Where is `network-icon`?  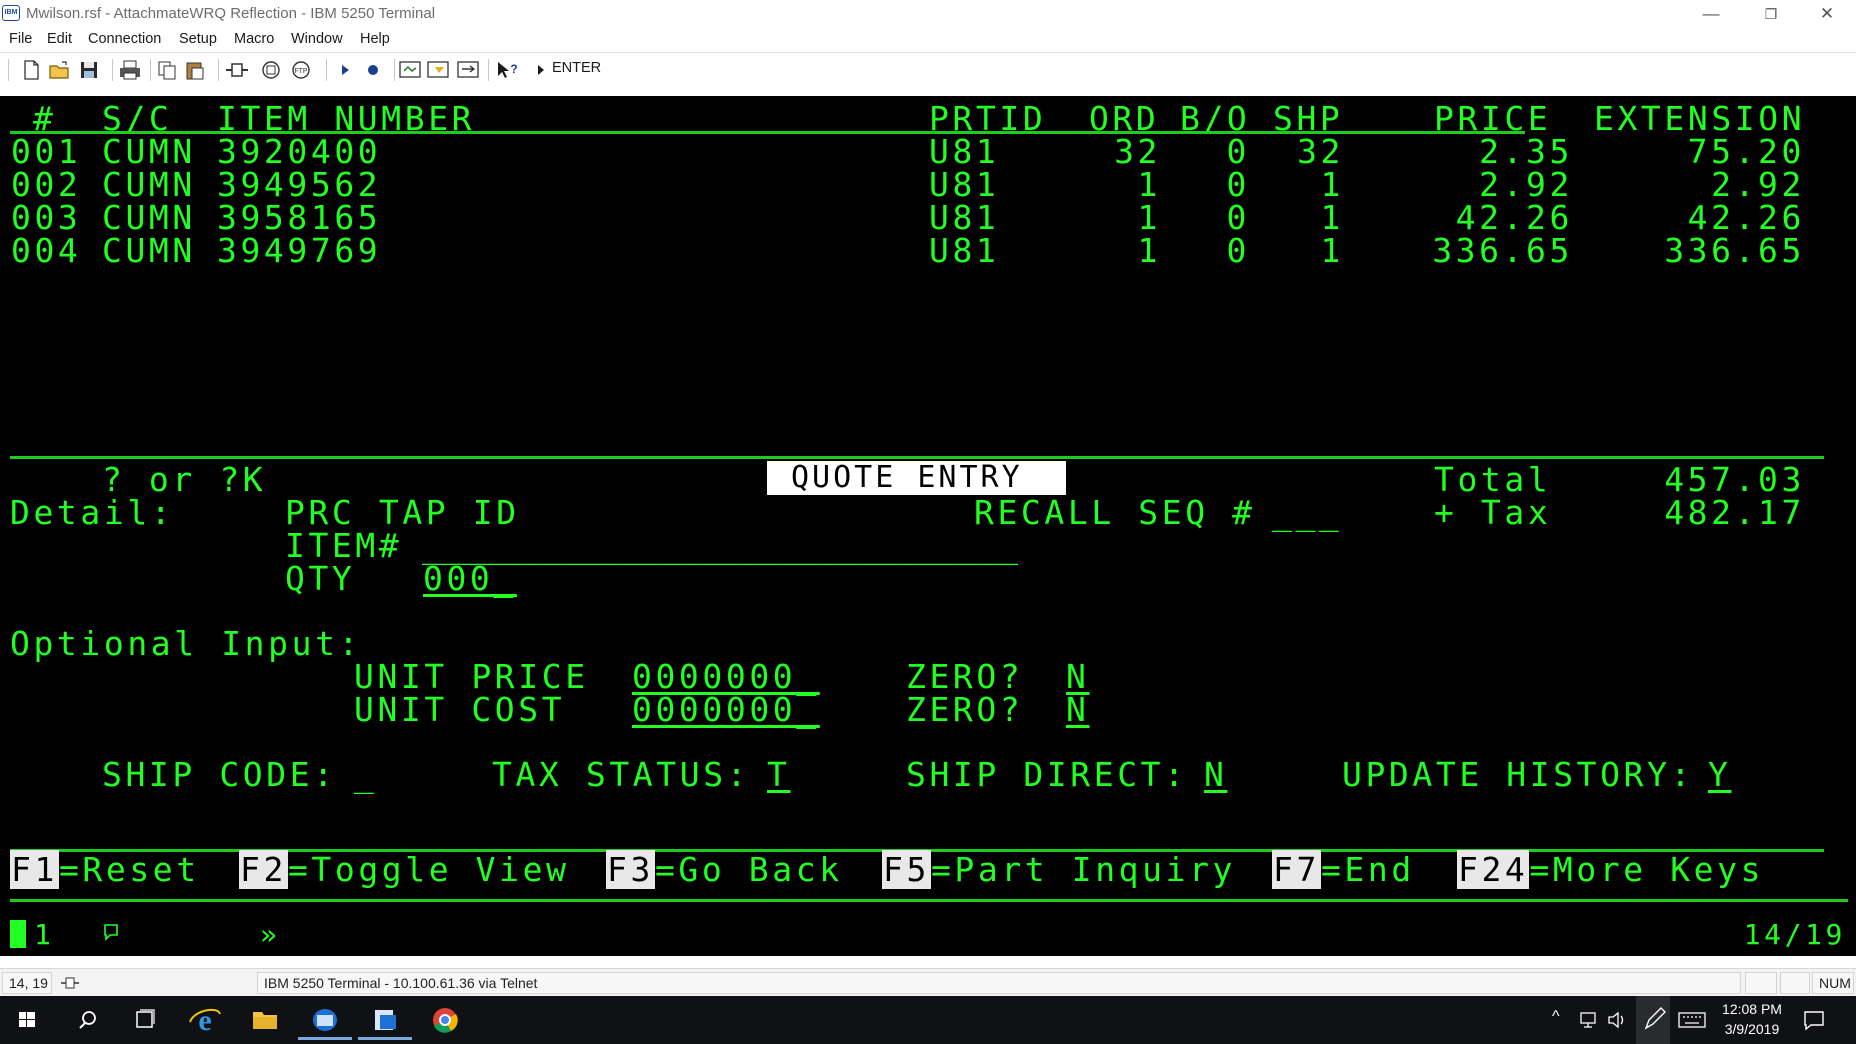 network-icon is located at coordinates (1589, 1020).